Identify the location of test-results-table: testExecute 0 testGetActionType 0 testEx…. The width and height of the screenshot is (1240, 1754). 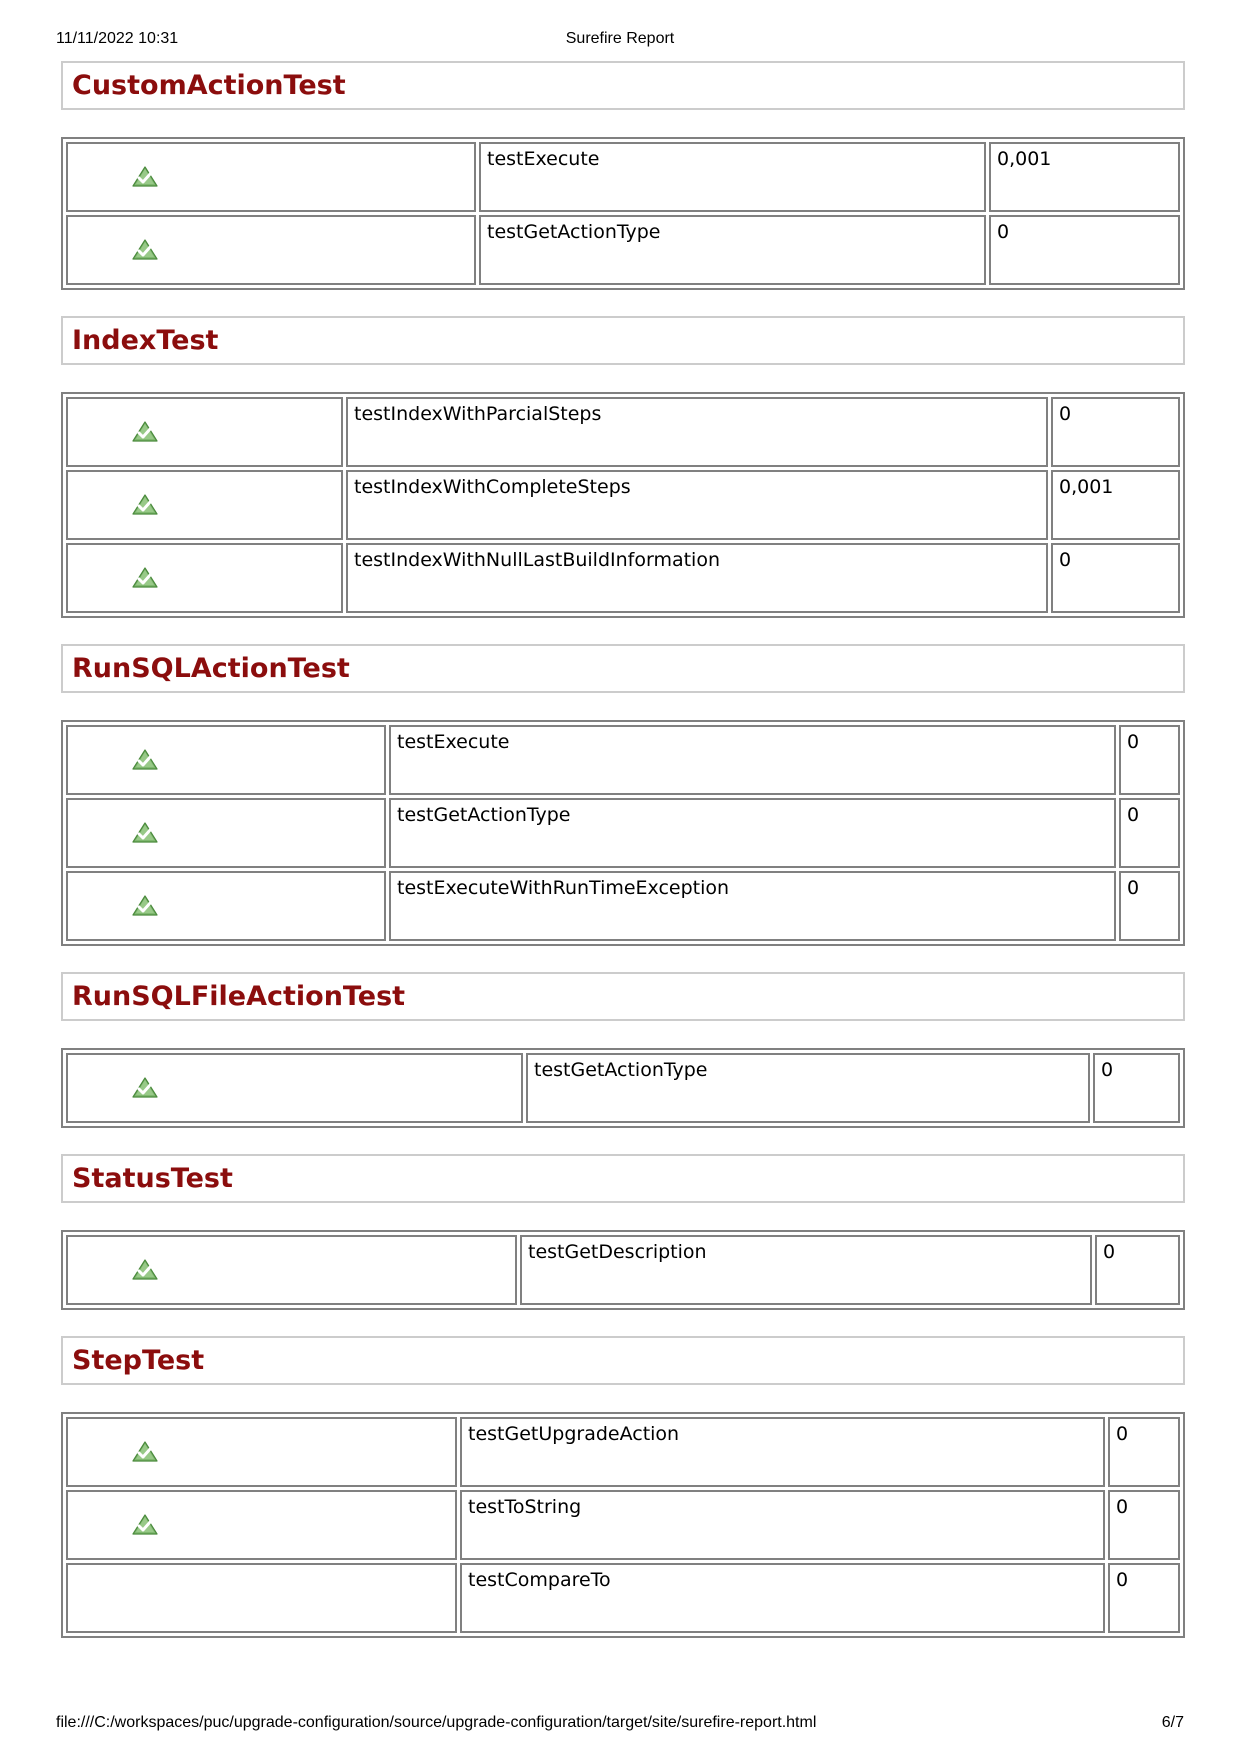
(623, 833).